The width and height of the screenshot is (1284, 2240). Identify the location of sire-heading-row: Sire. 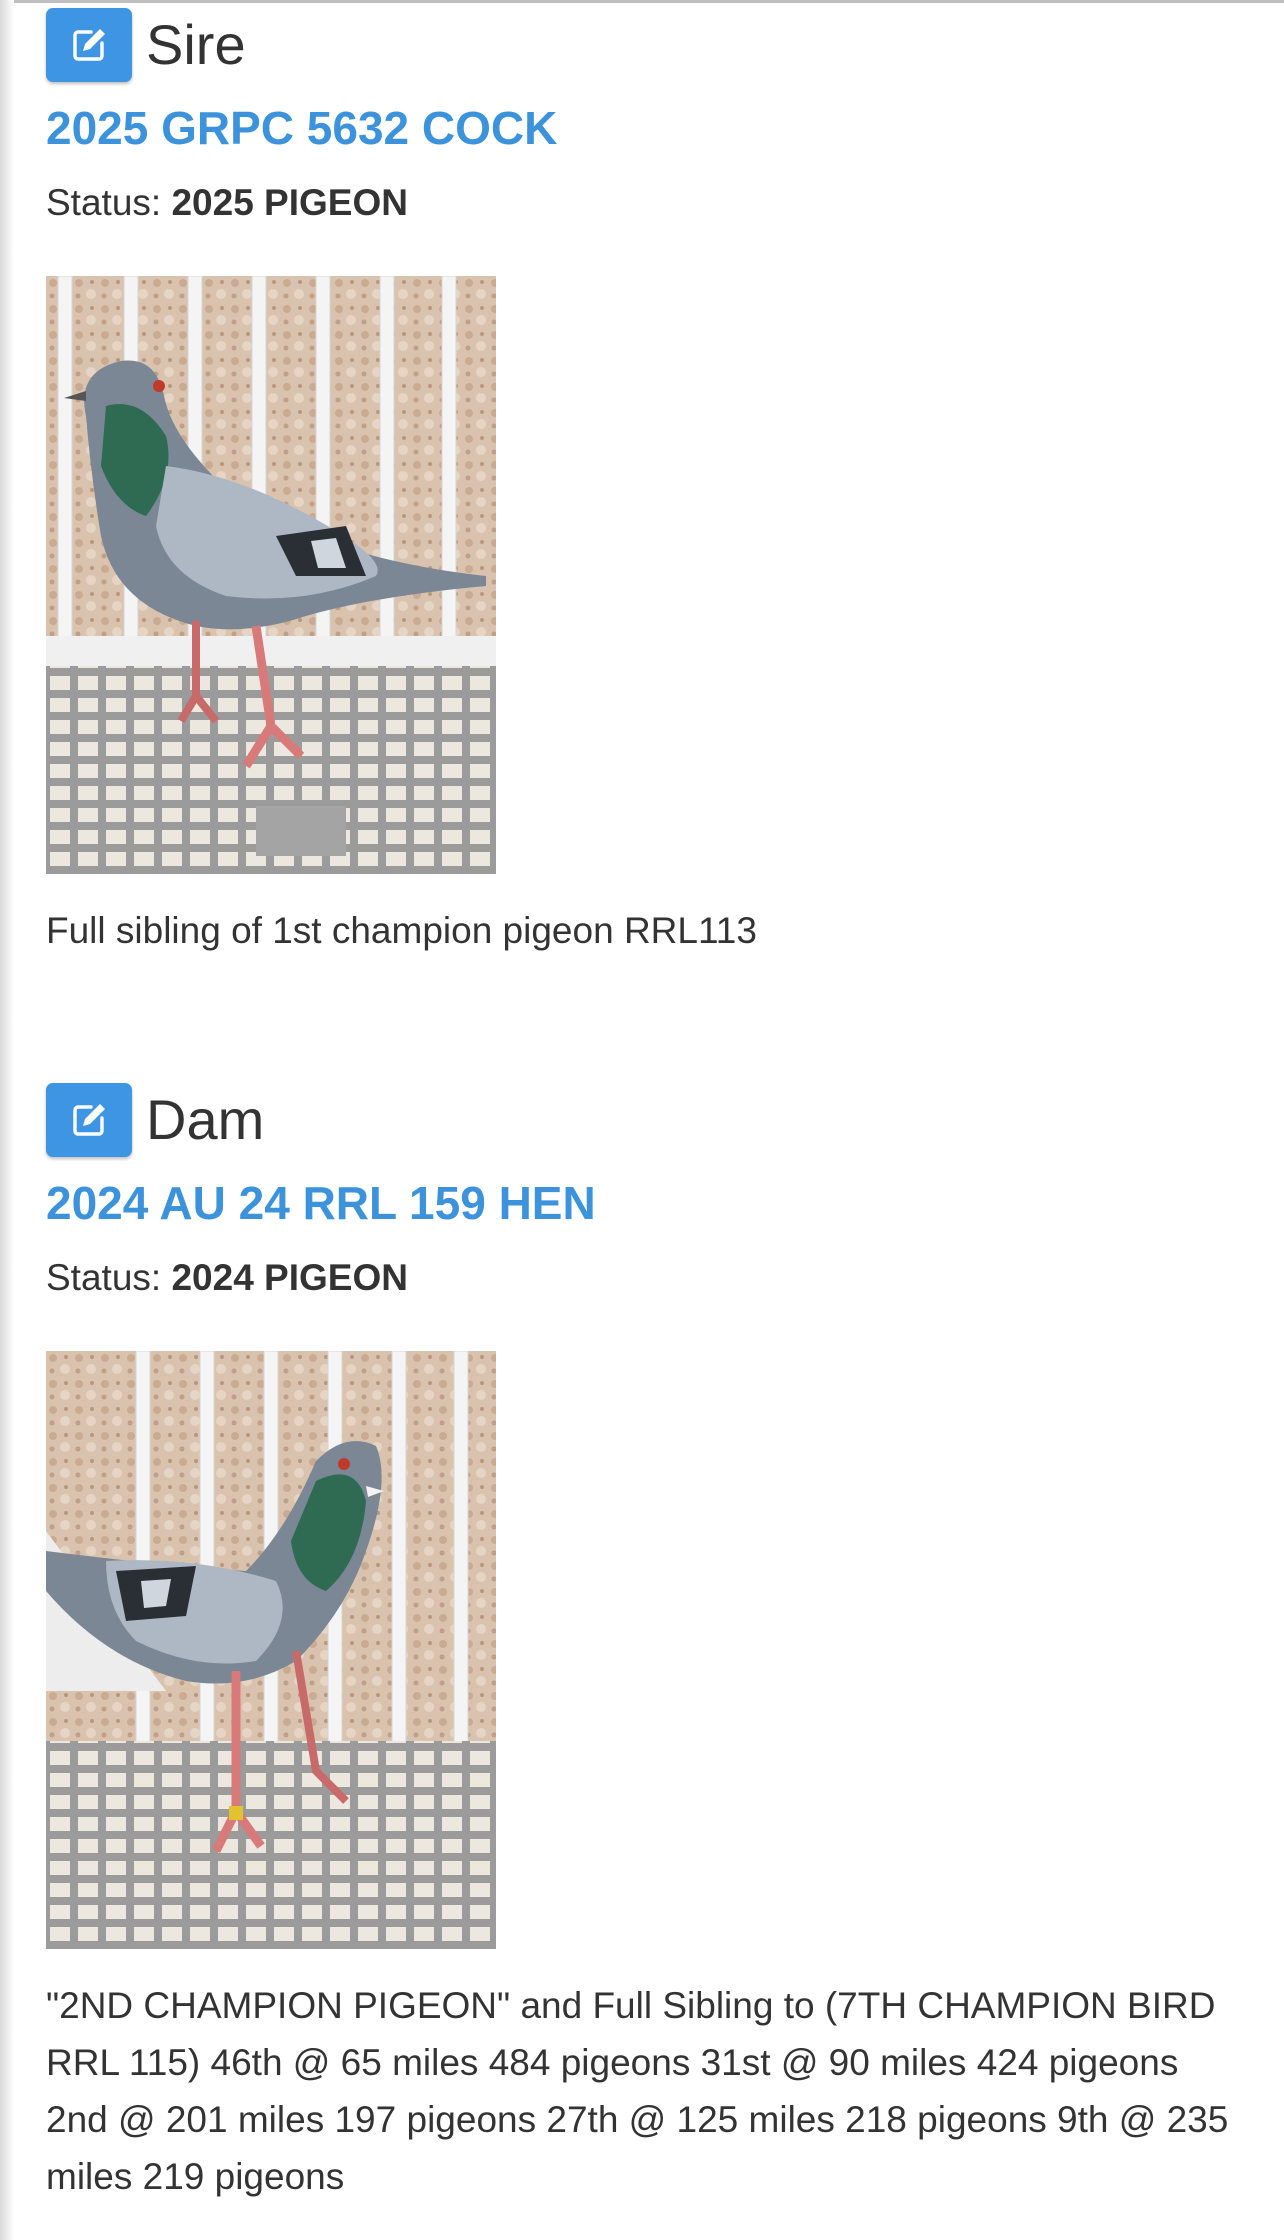
(646, 45).